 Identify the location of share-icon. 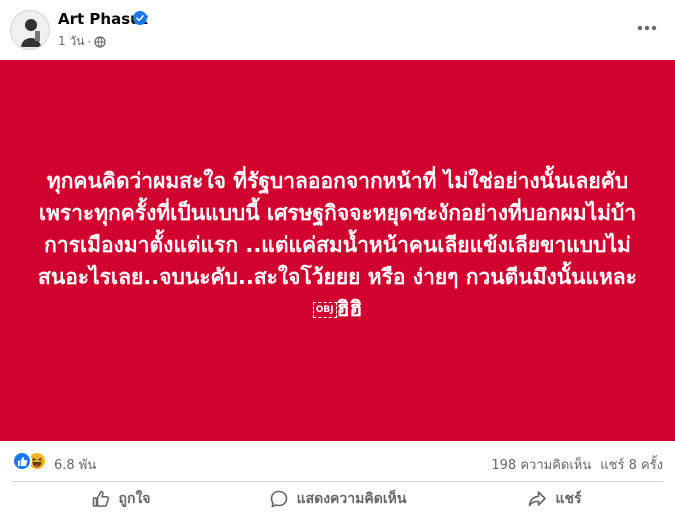
(538, 499).